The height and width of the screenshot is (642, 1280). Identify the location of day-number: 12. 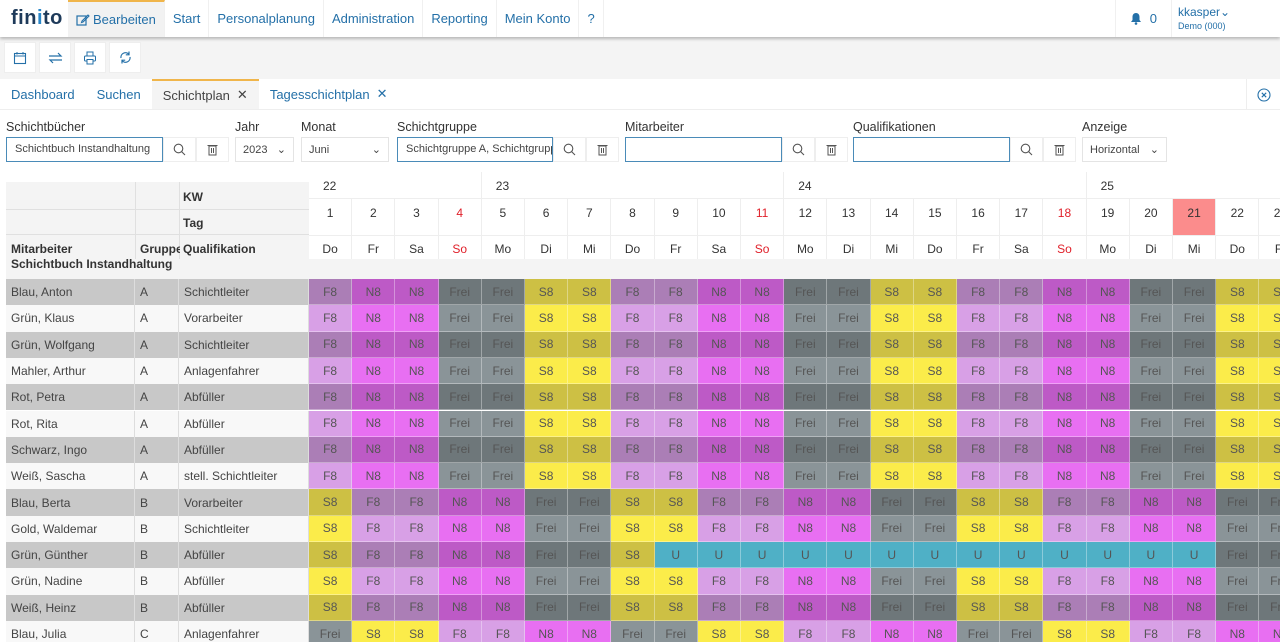
(806, 217).